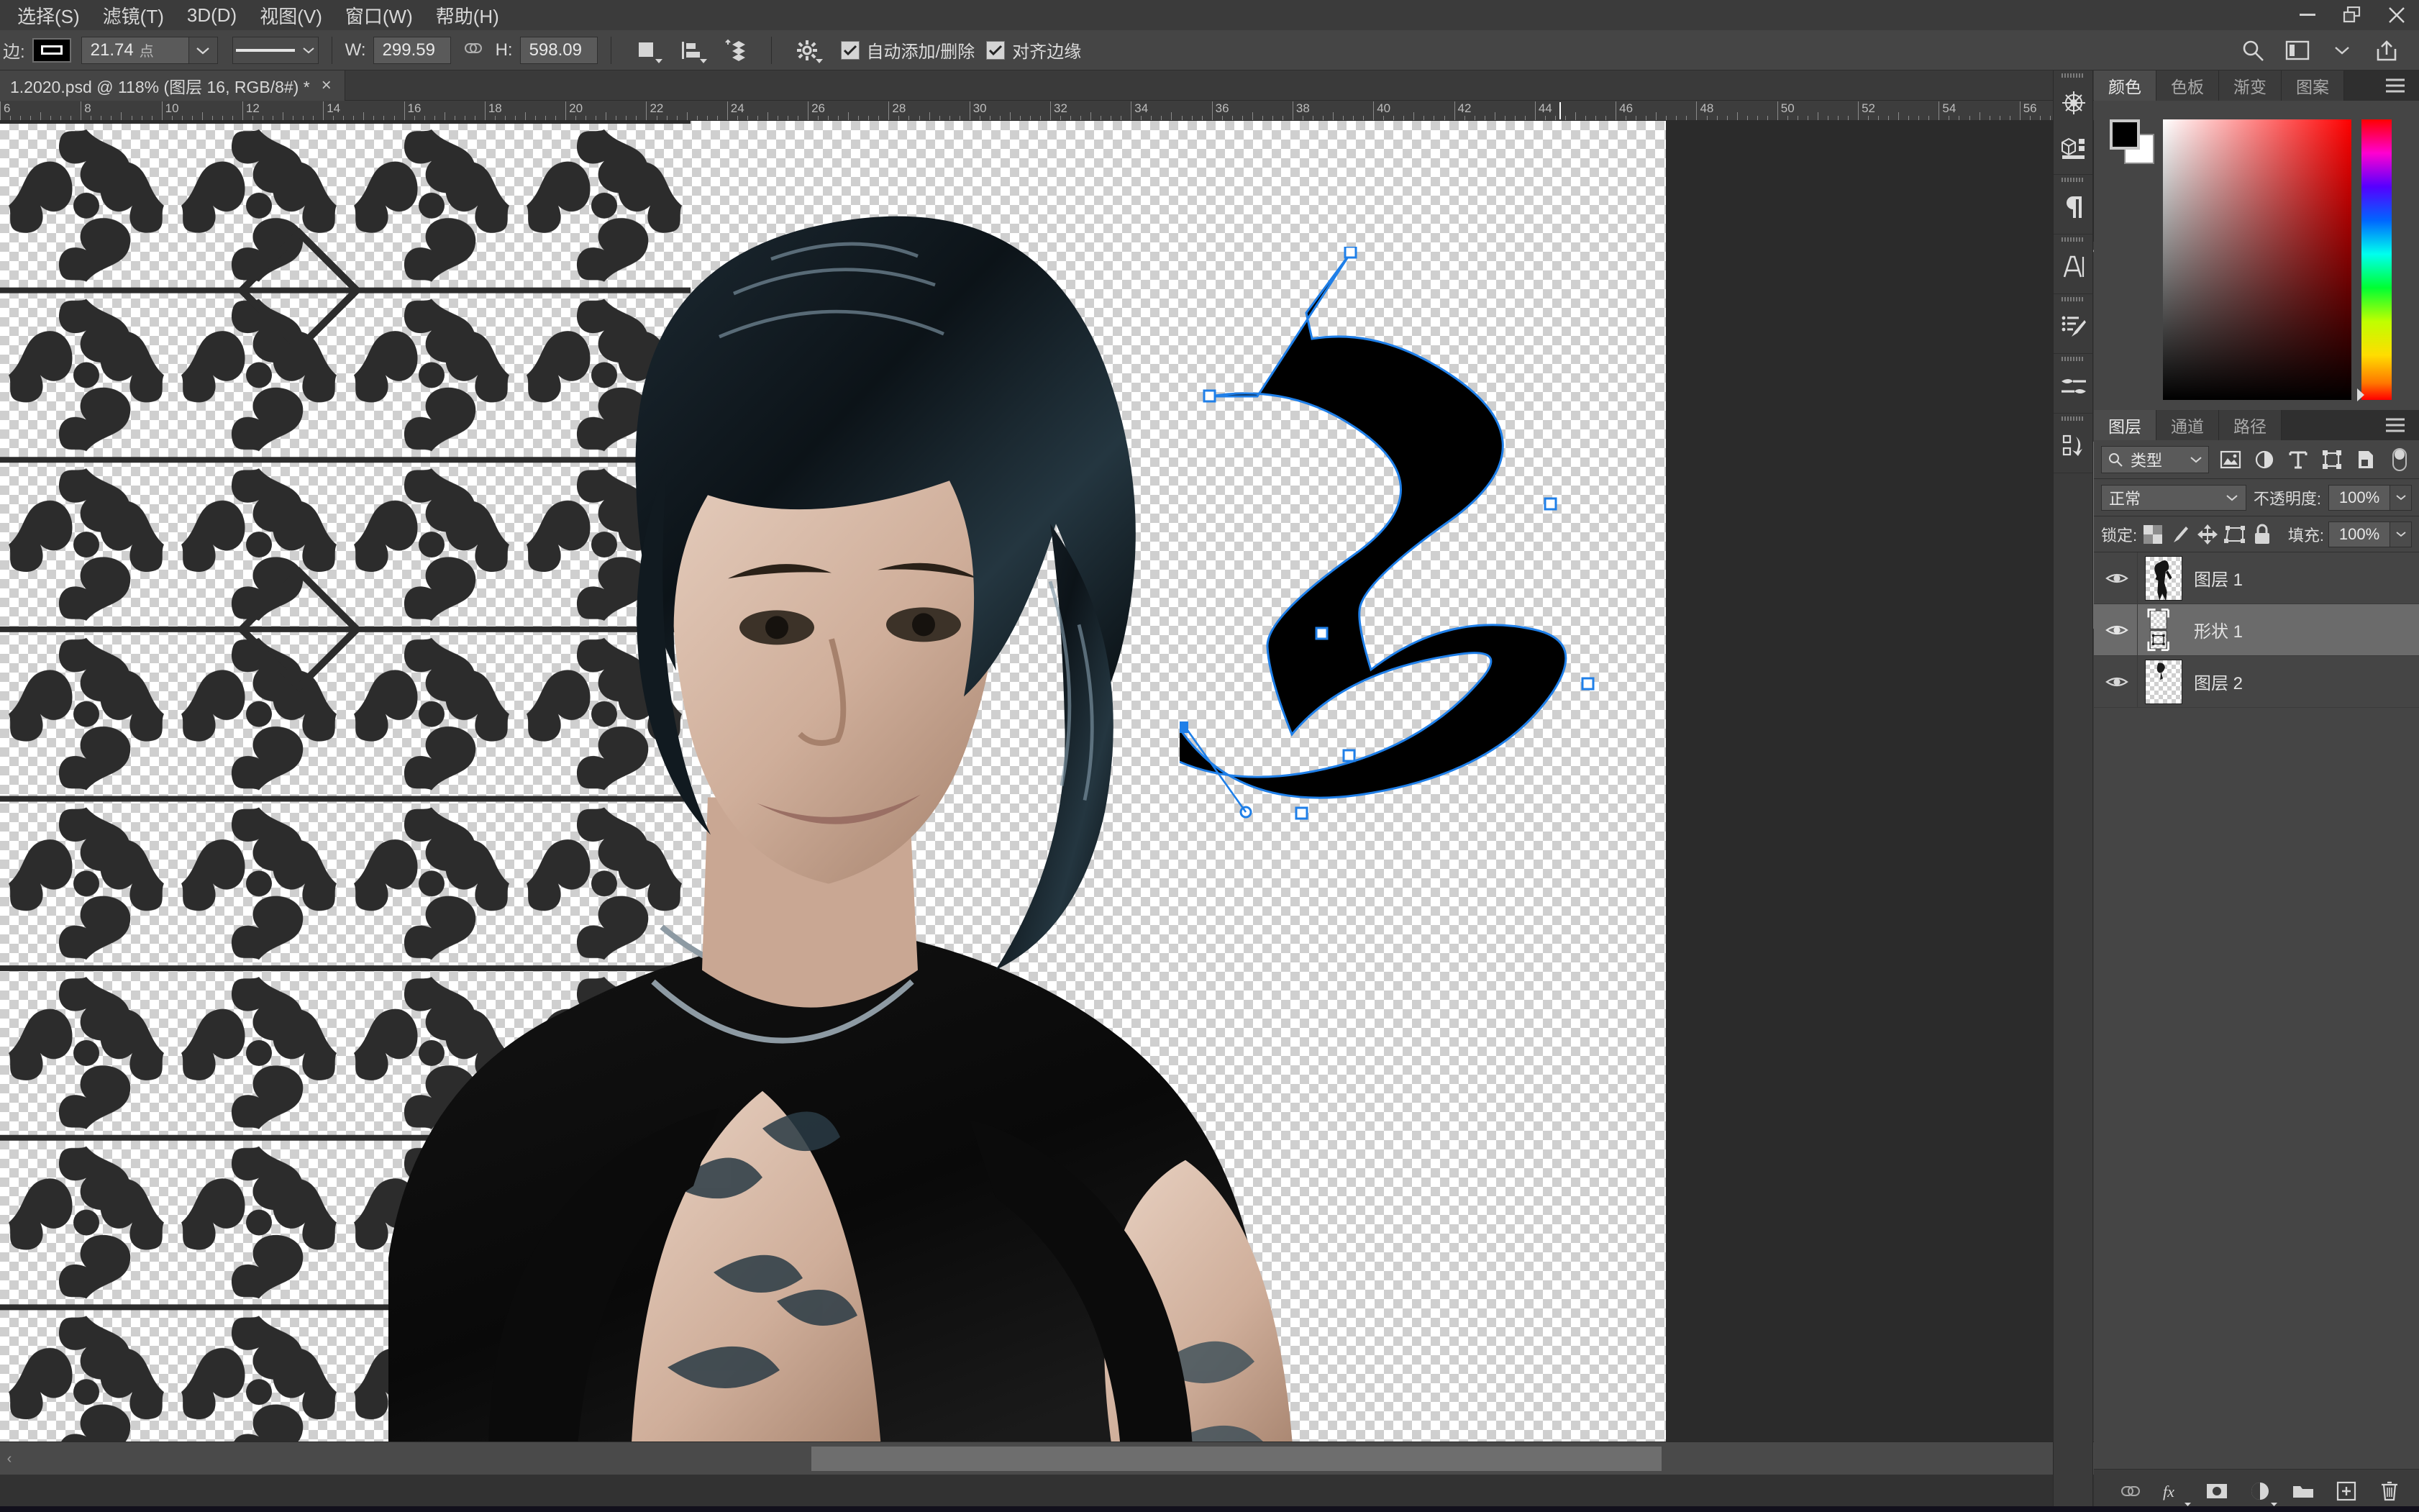  I want to click on tab-gradients: 渐变, so click(2250, 85).